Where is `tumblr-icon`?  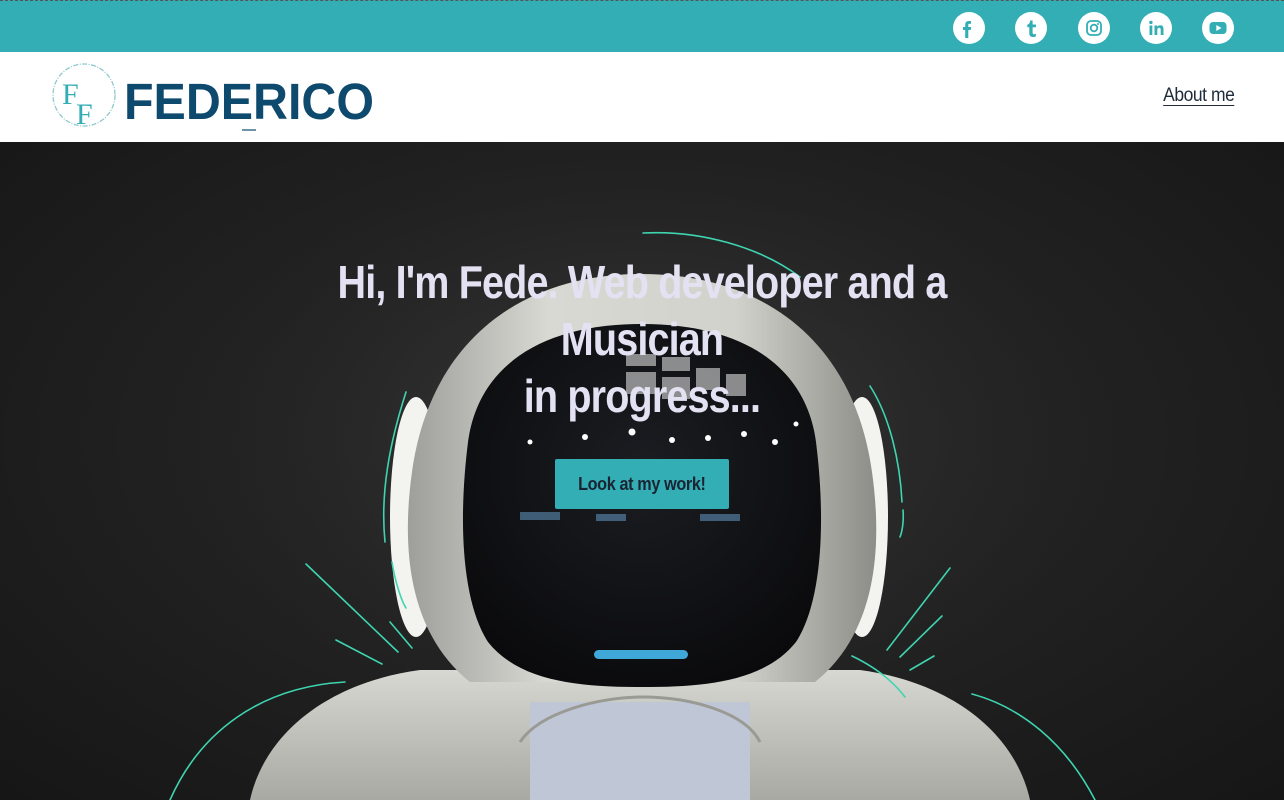
tumblr-icon is located at coordinates (1031, 28).